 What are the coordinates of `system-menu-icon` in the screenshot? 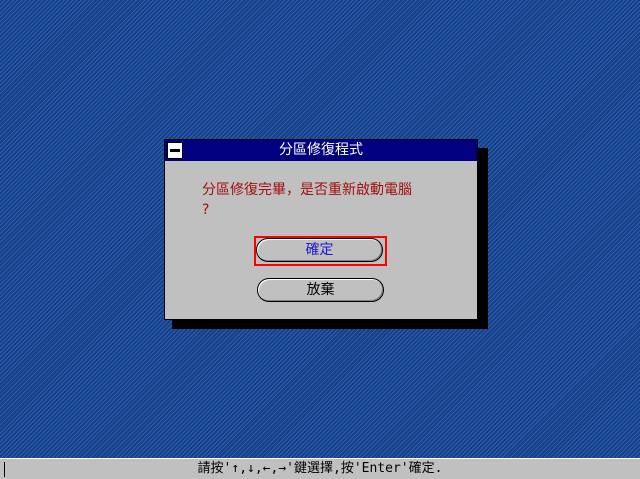 It's located at (175, 150).